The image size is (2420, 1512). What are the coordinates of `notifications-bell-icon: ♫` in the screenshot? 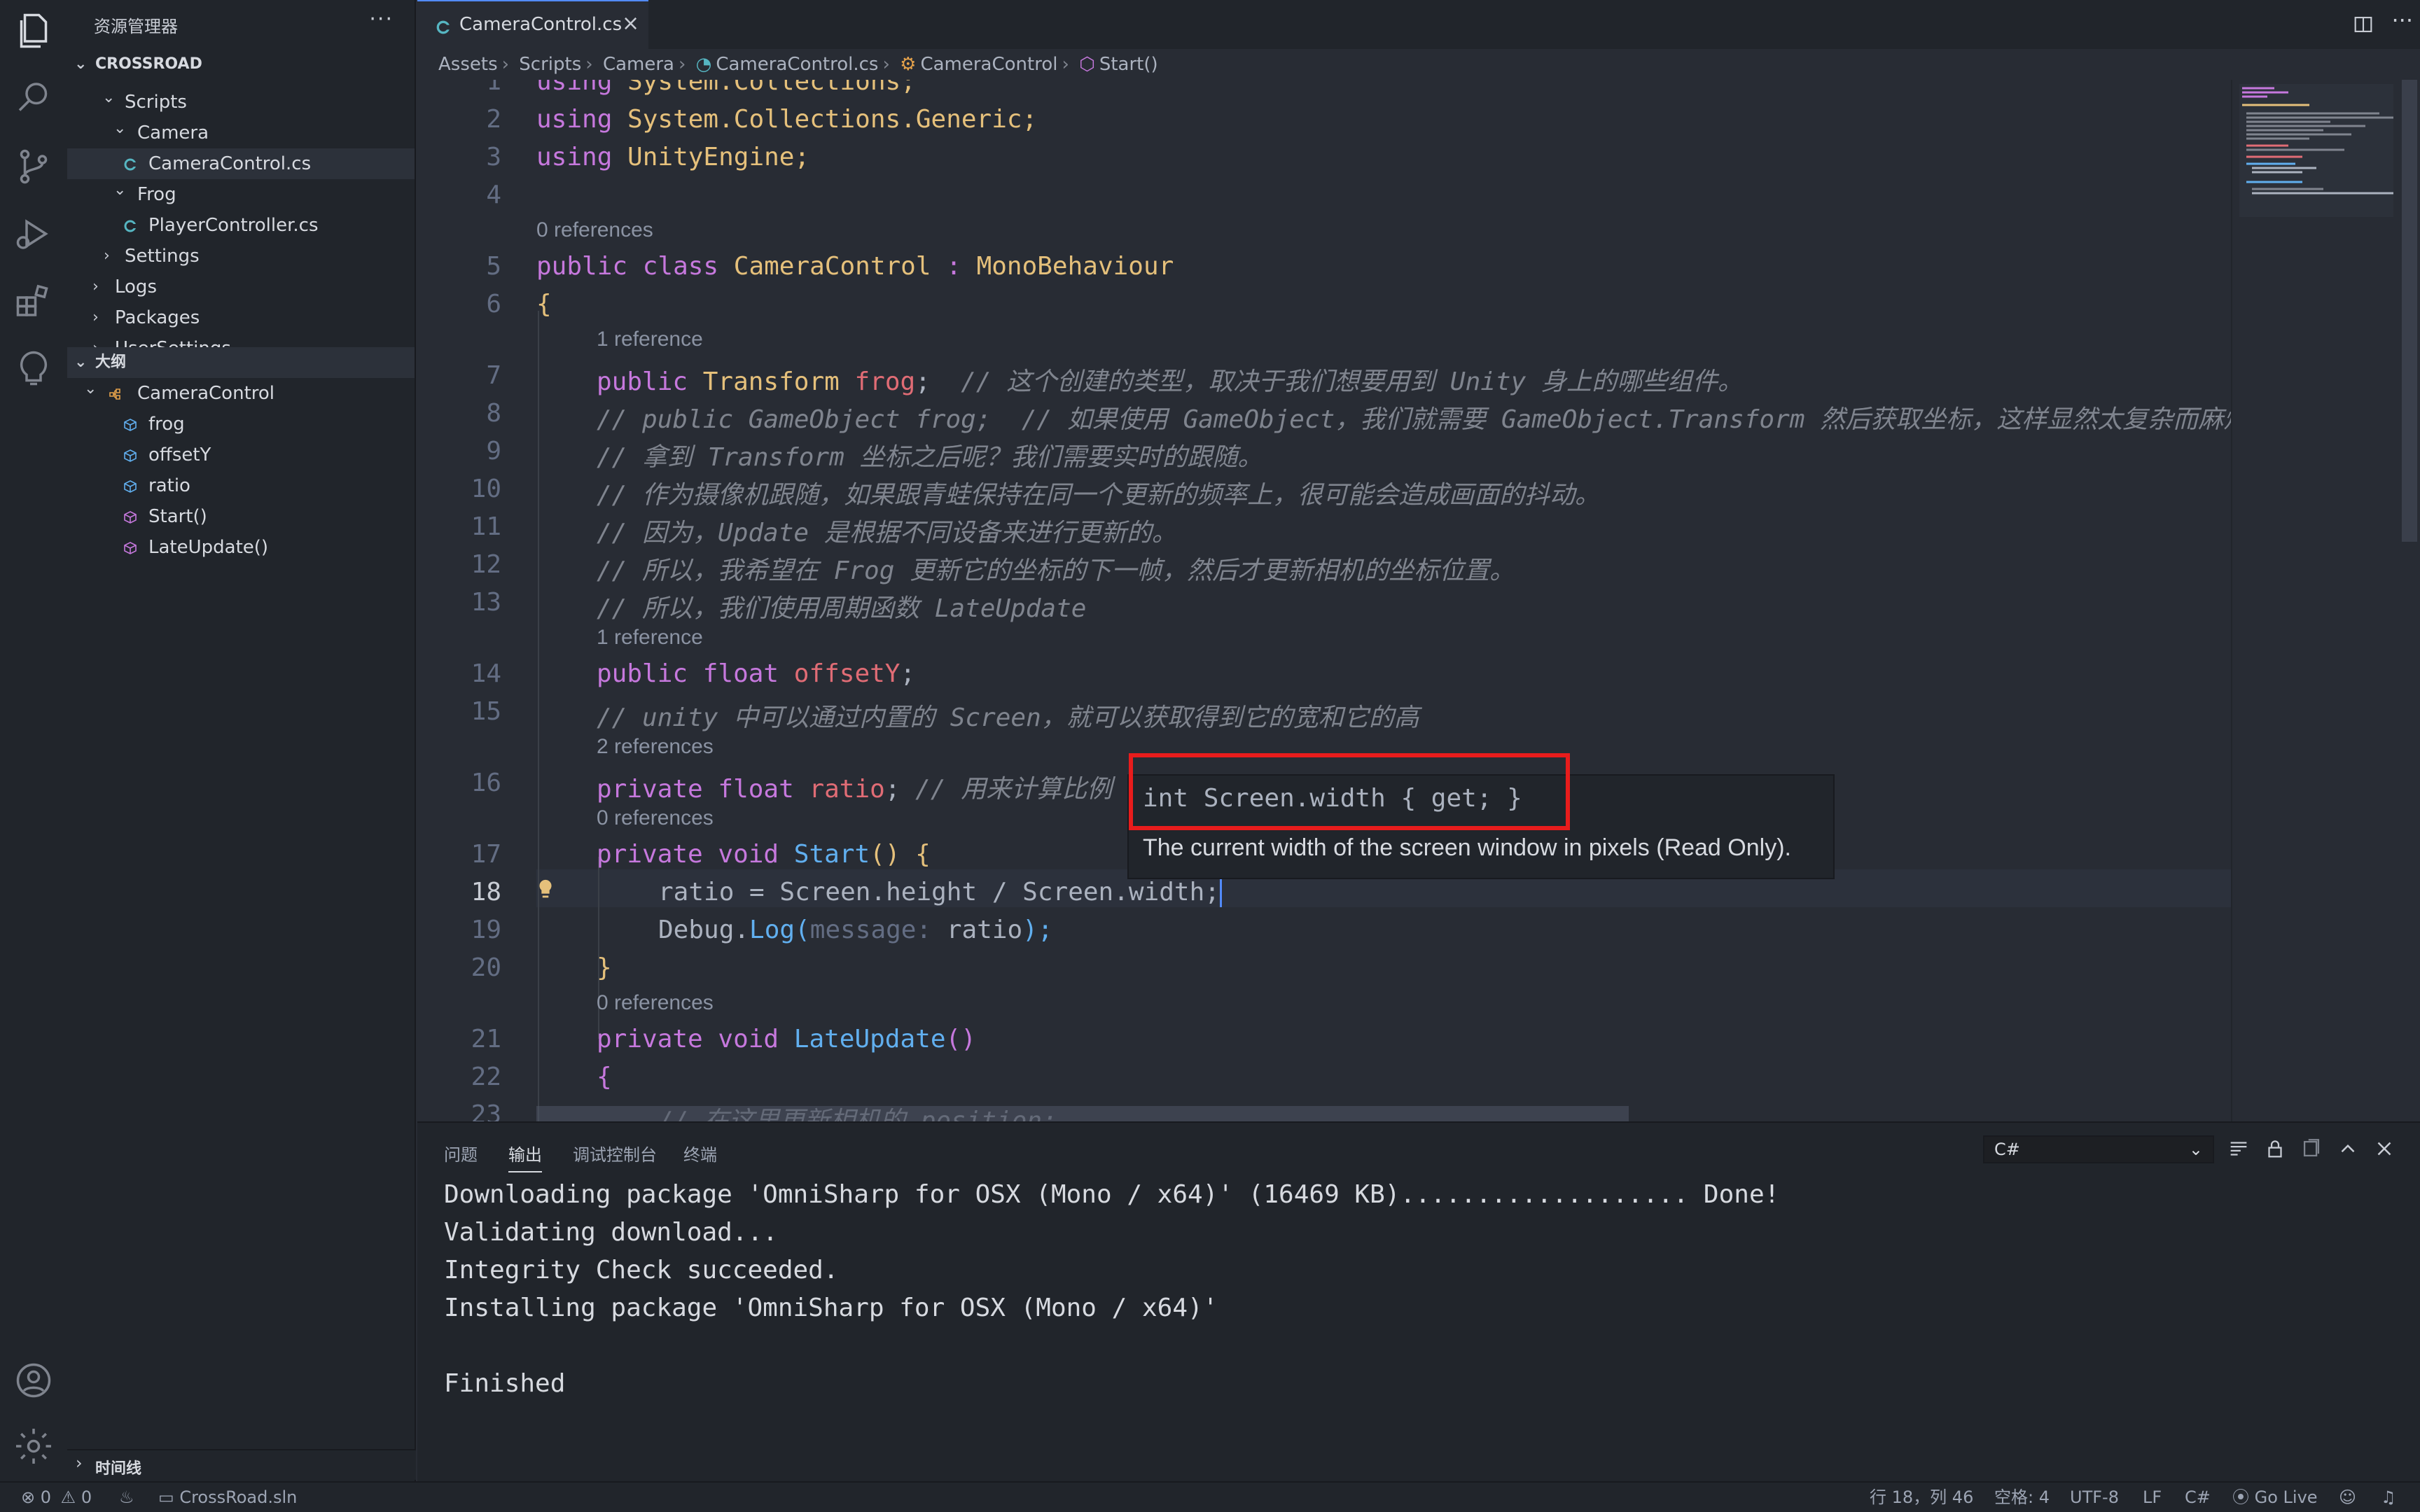 It's located at (2388, 1497).